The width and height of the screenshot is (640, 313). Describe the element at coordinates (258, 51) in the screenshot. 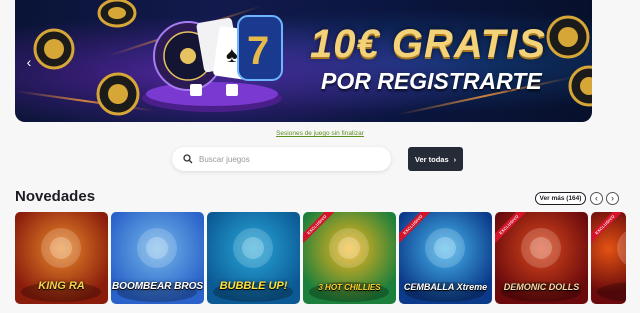

I see `svg-text: 7` at that location.